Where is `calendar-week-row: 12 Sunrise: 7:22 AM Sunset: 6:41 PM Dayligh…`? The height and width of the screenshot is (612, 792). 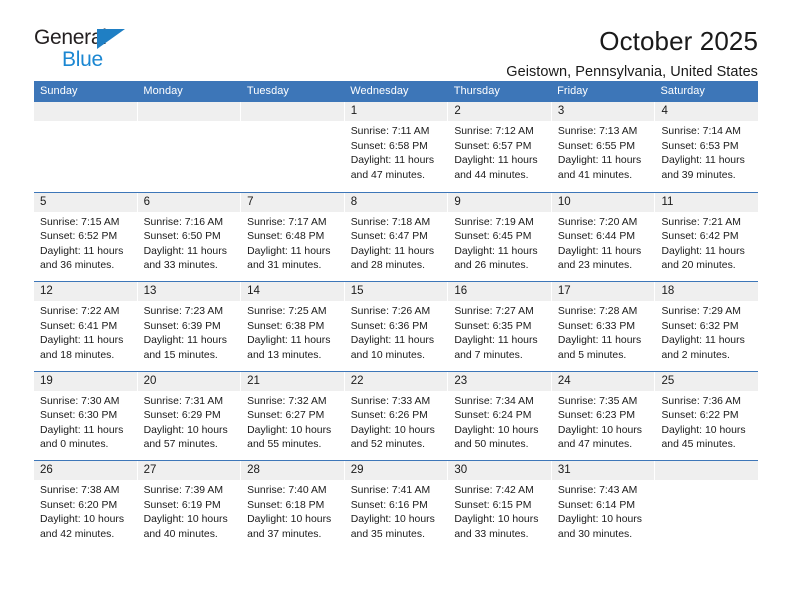
calendar-week-row: 12 Sunrise: 7:22 AM Sunset: 6:41 PM Dayligh… is located at coordinates (396, 326).